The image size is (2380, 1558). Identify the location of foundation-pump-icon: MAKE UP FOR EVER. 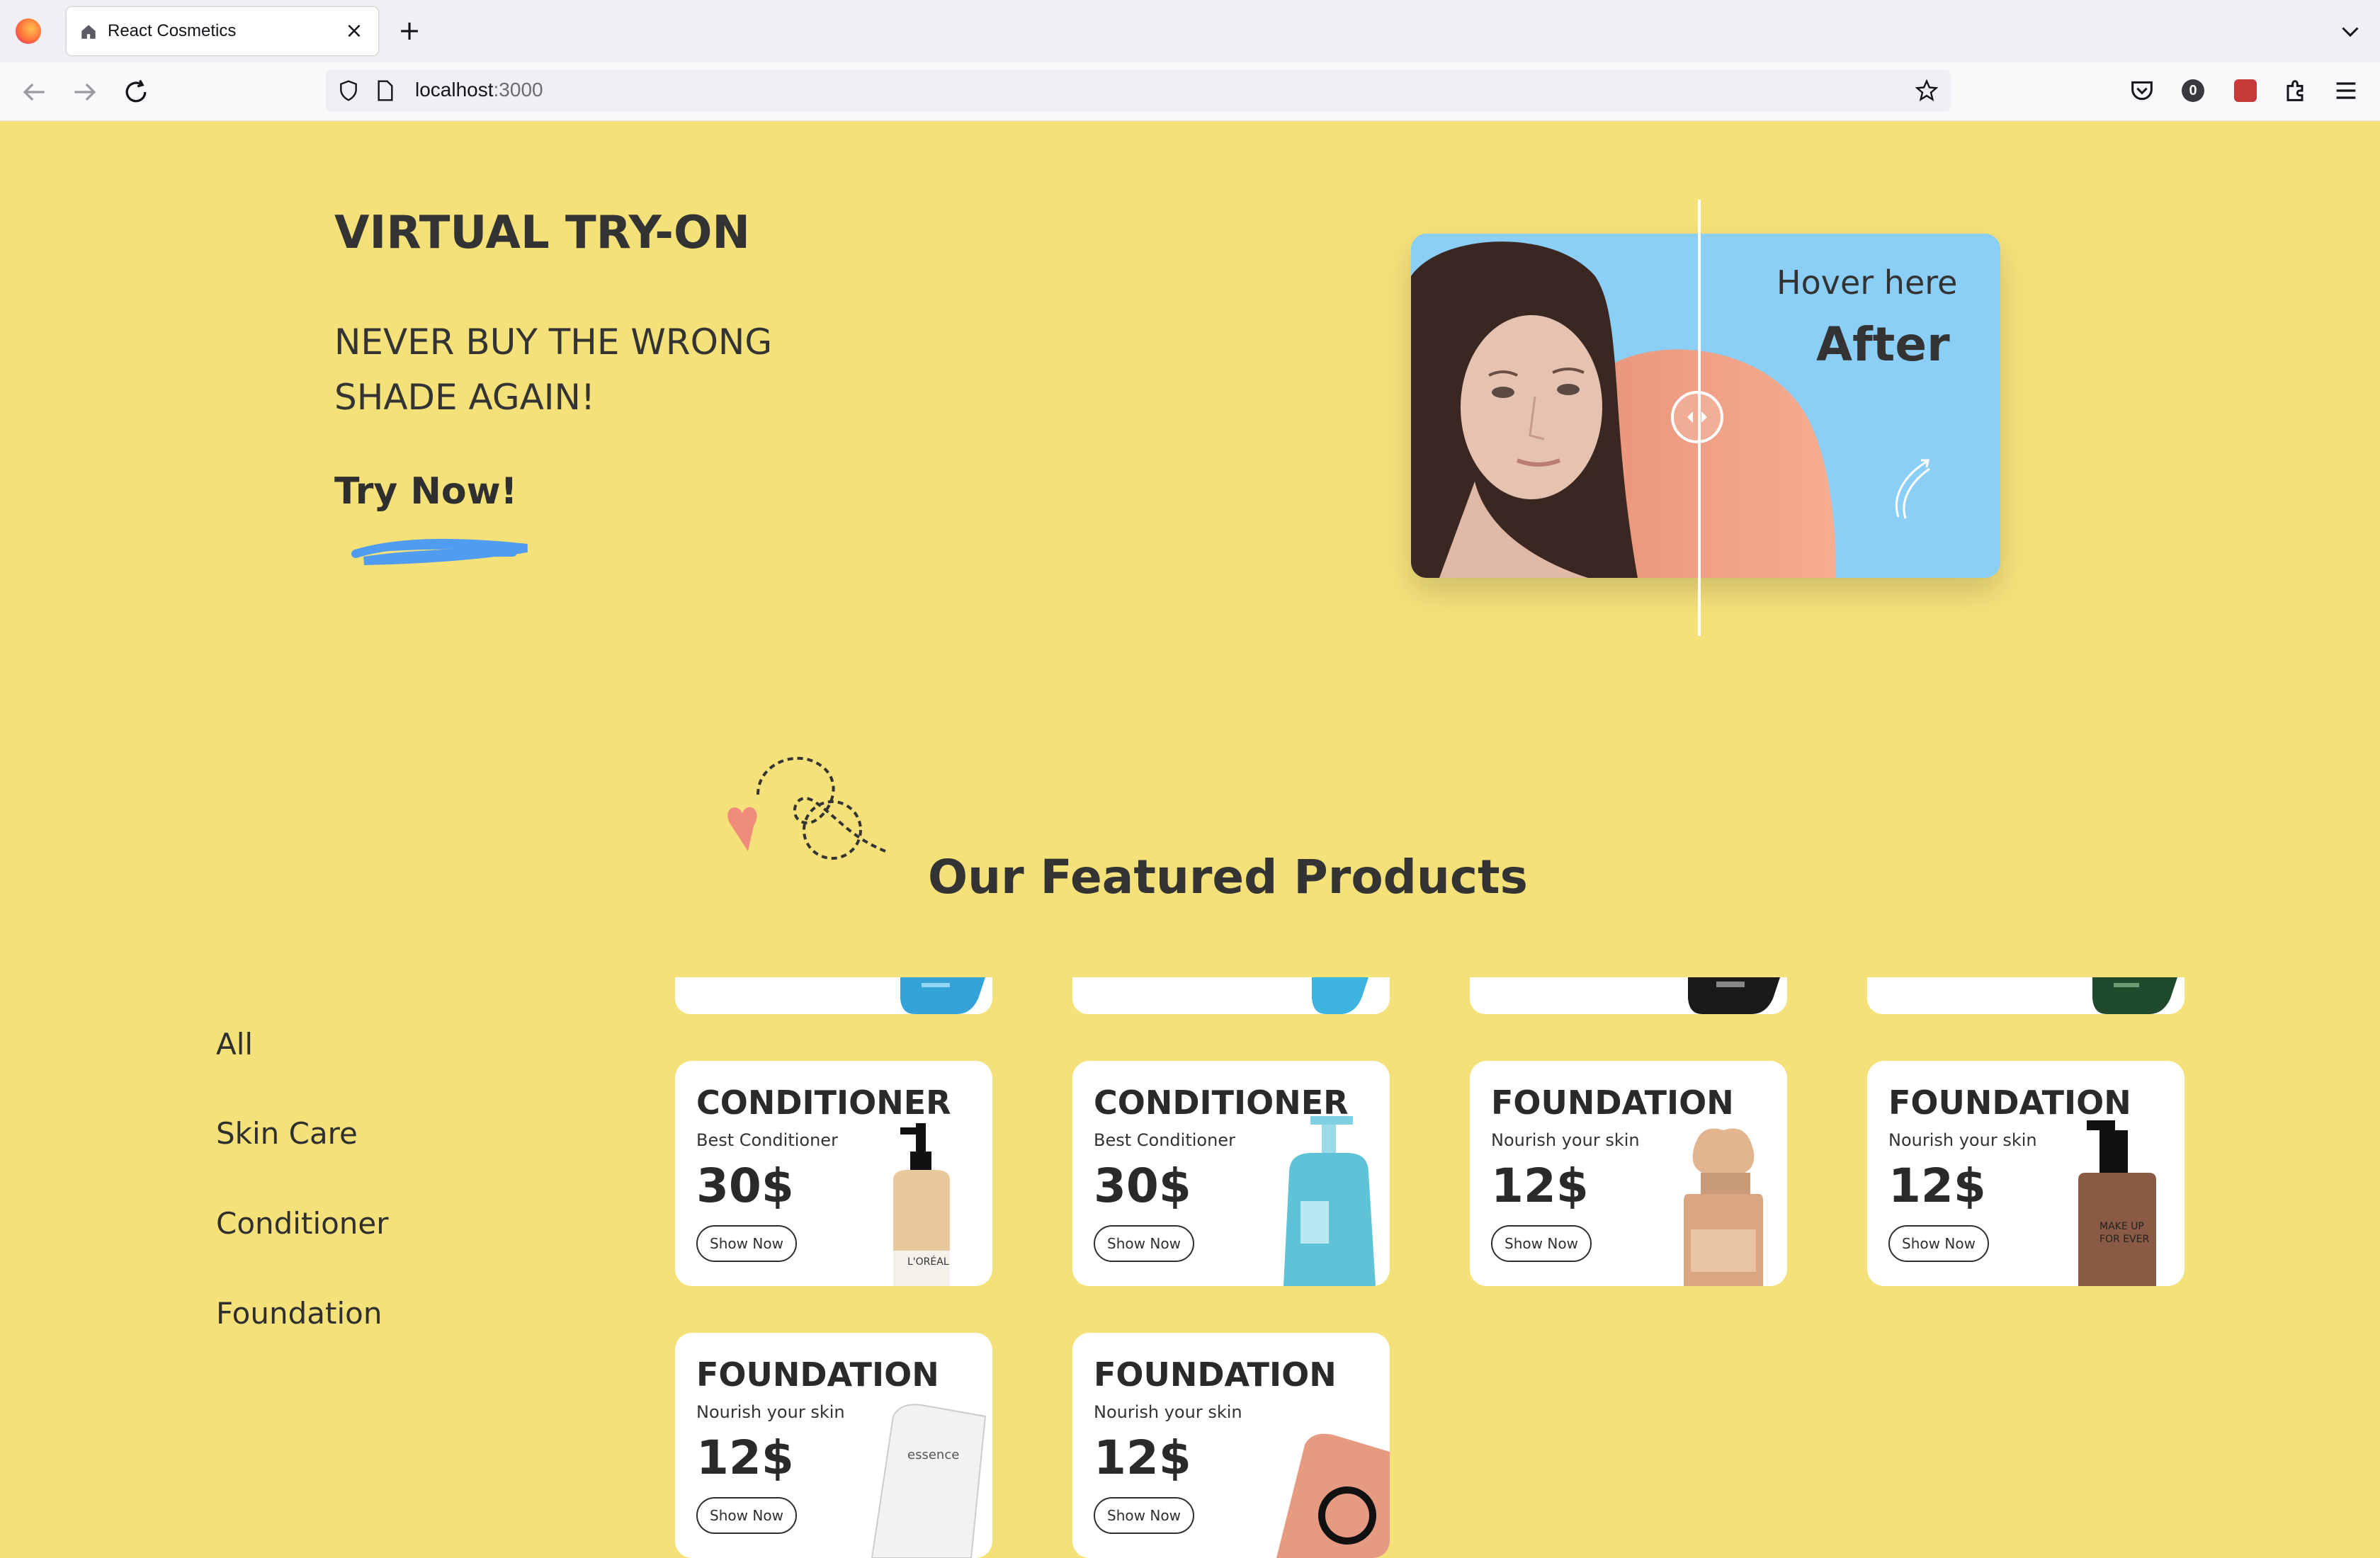
(2117, 1203).